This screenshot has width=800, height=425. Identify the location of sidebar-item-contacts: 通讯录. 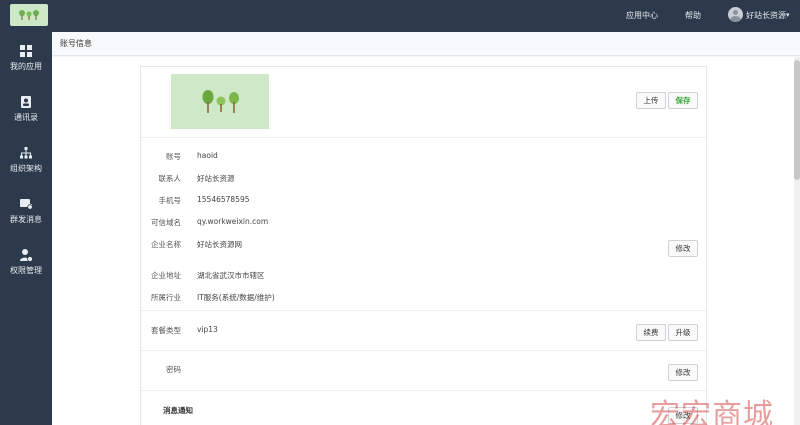
(26, 110).